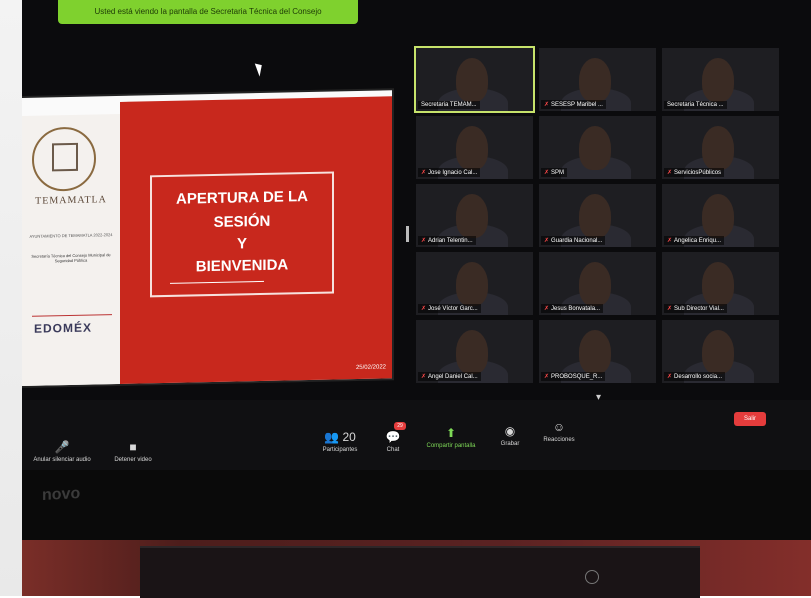 The height and width of the screenshot is (598, 811). Describe the element at coordinates (242, 198) in the screenshot. I see `title-line-1: APERTURA DE LA` at that location.